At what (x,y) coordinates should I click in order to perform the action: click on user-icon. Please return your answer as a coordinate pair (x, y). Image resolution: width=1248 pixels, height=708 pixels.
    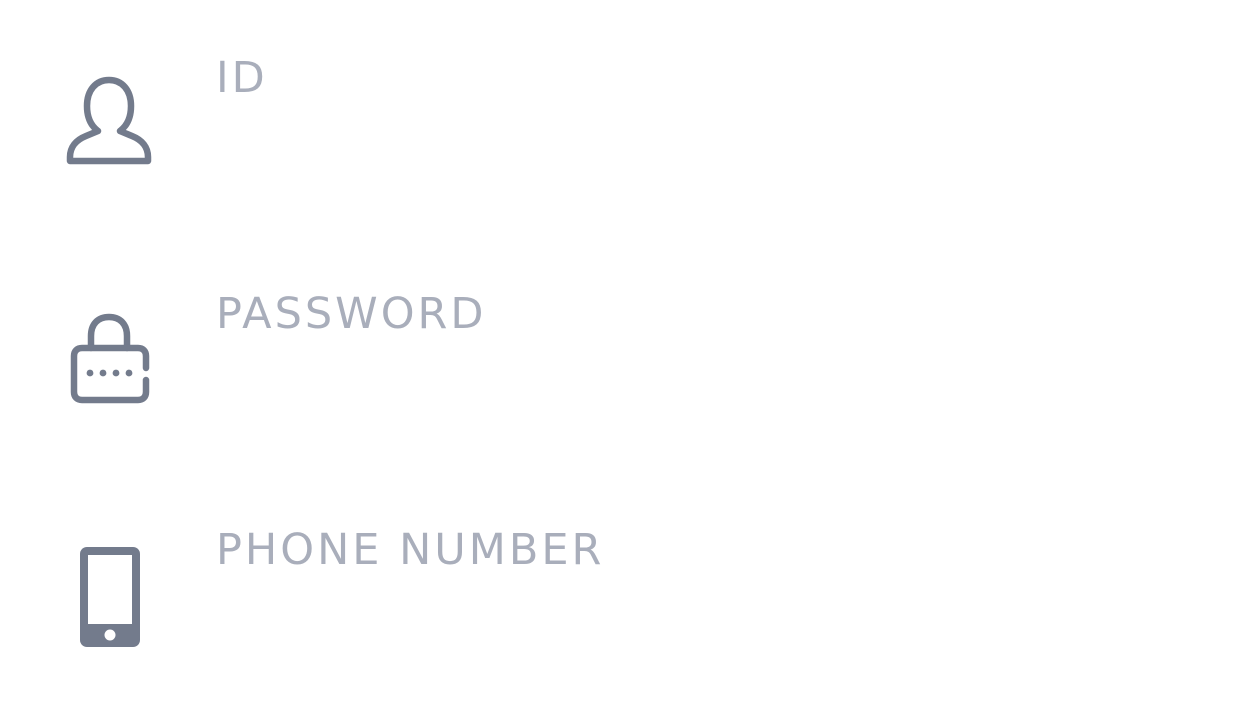
    Looking at the image, I should click on (110, 125).